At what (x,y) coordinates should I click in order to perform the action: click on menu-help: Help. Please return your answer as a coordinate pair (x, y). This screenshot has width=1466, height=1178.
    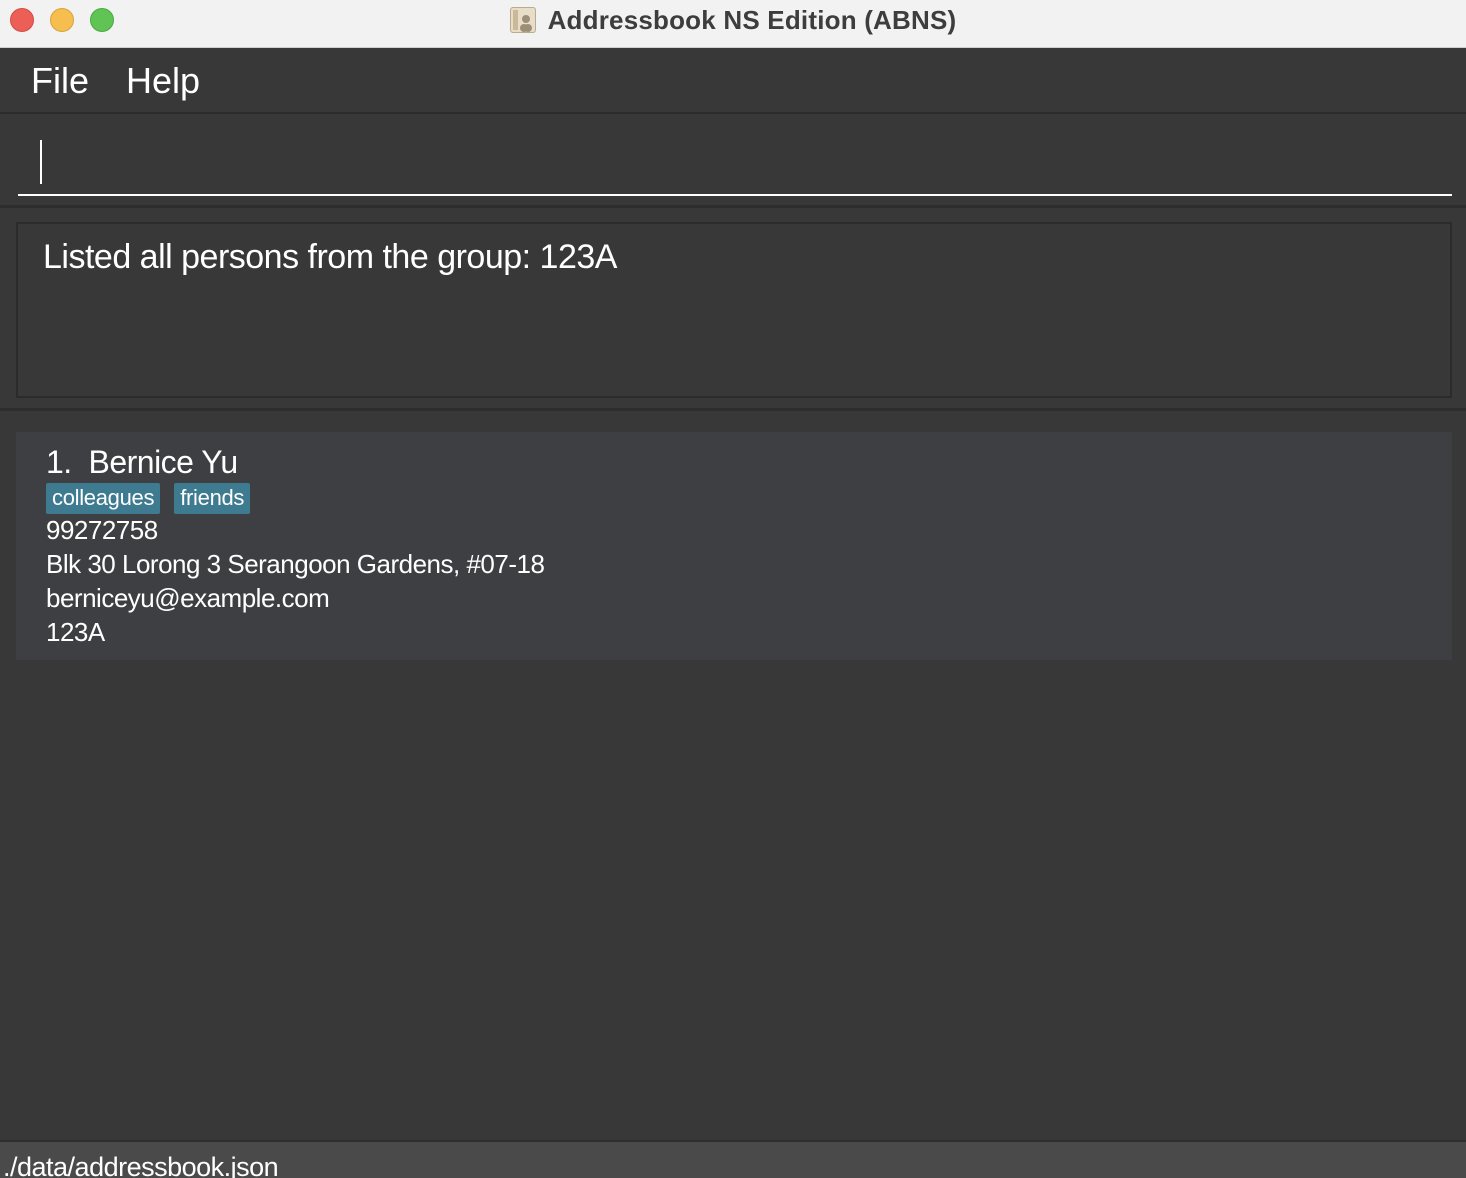
    Looking at the image, I should click on (163, 81).